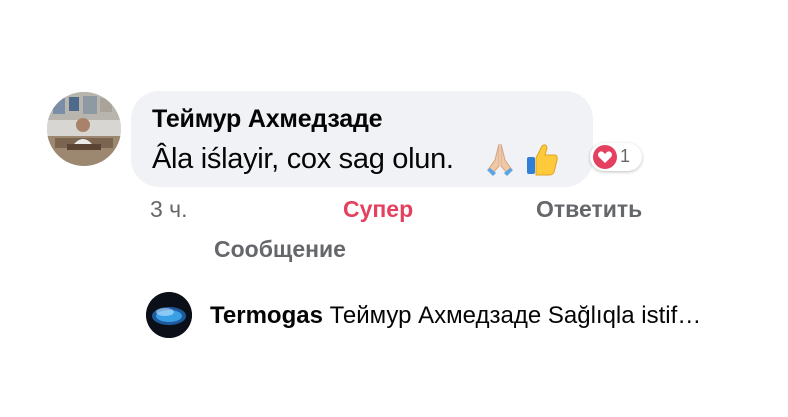  Describe the element at coordinates (378, 209) in the screenshot. I see `super-reaction-button: Супер` at that location.